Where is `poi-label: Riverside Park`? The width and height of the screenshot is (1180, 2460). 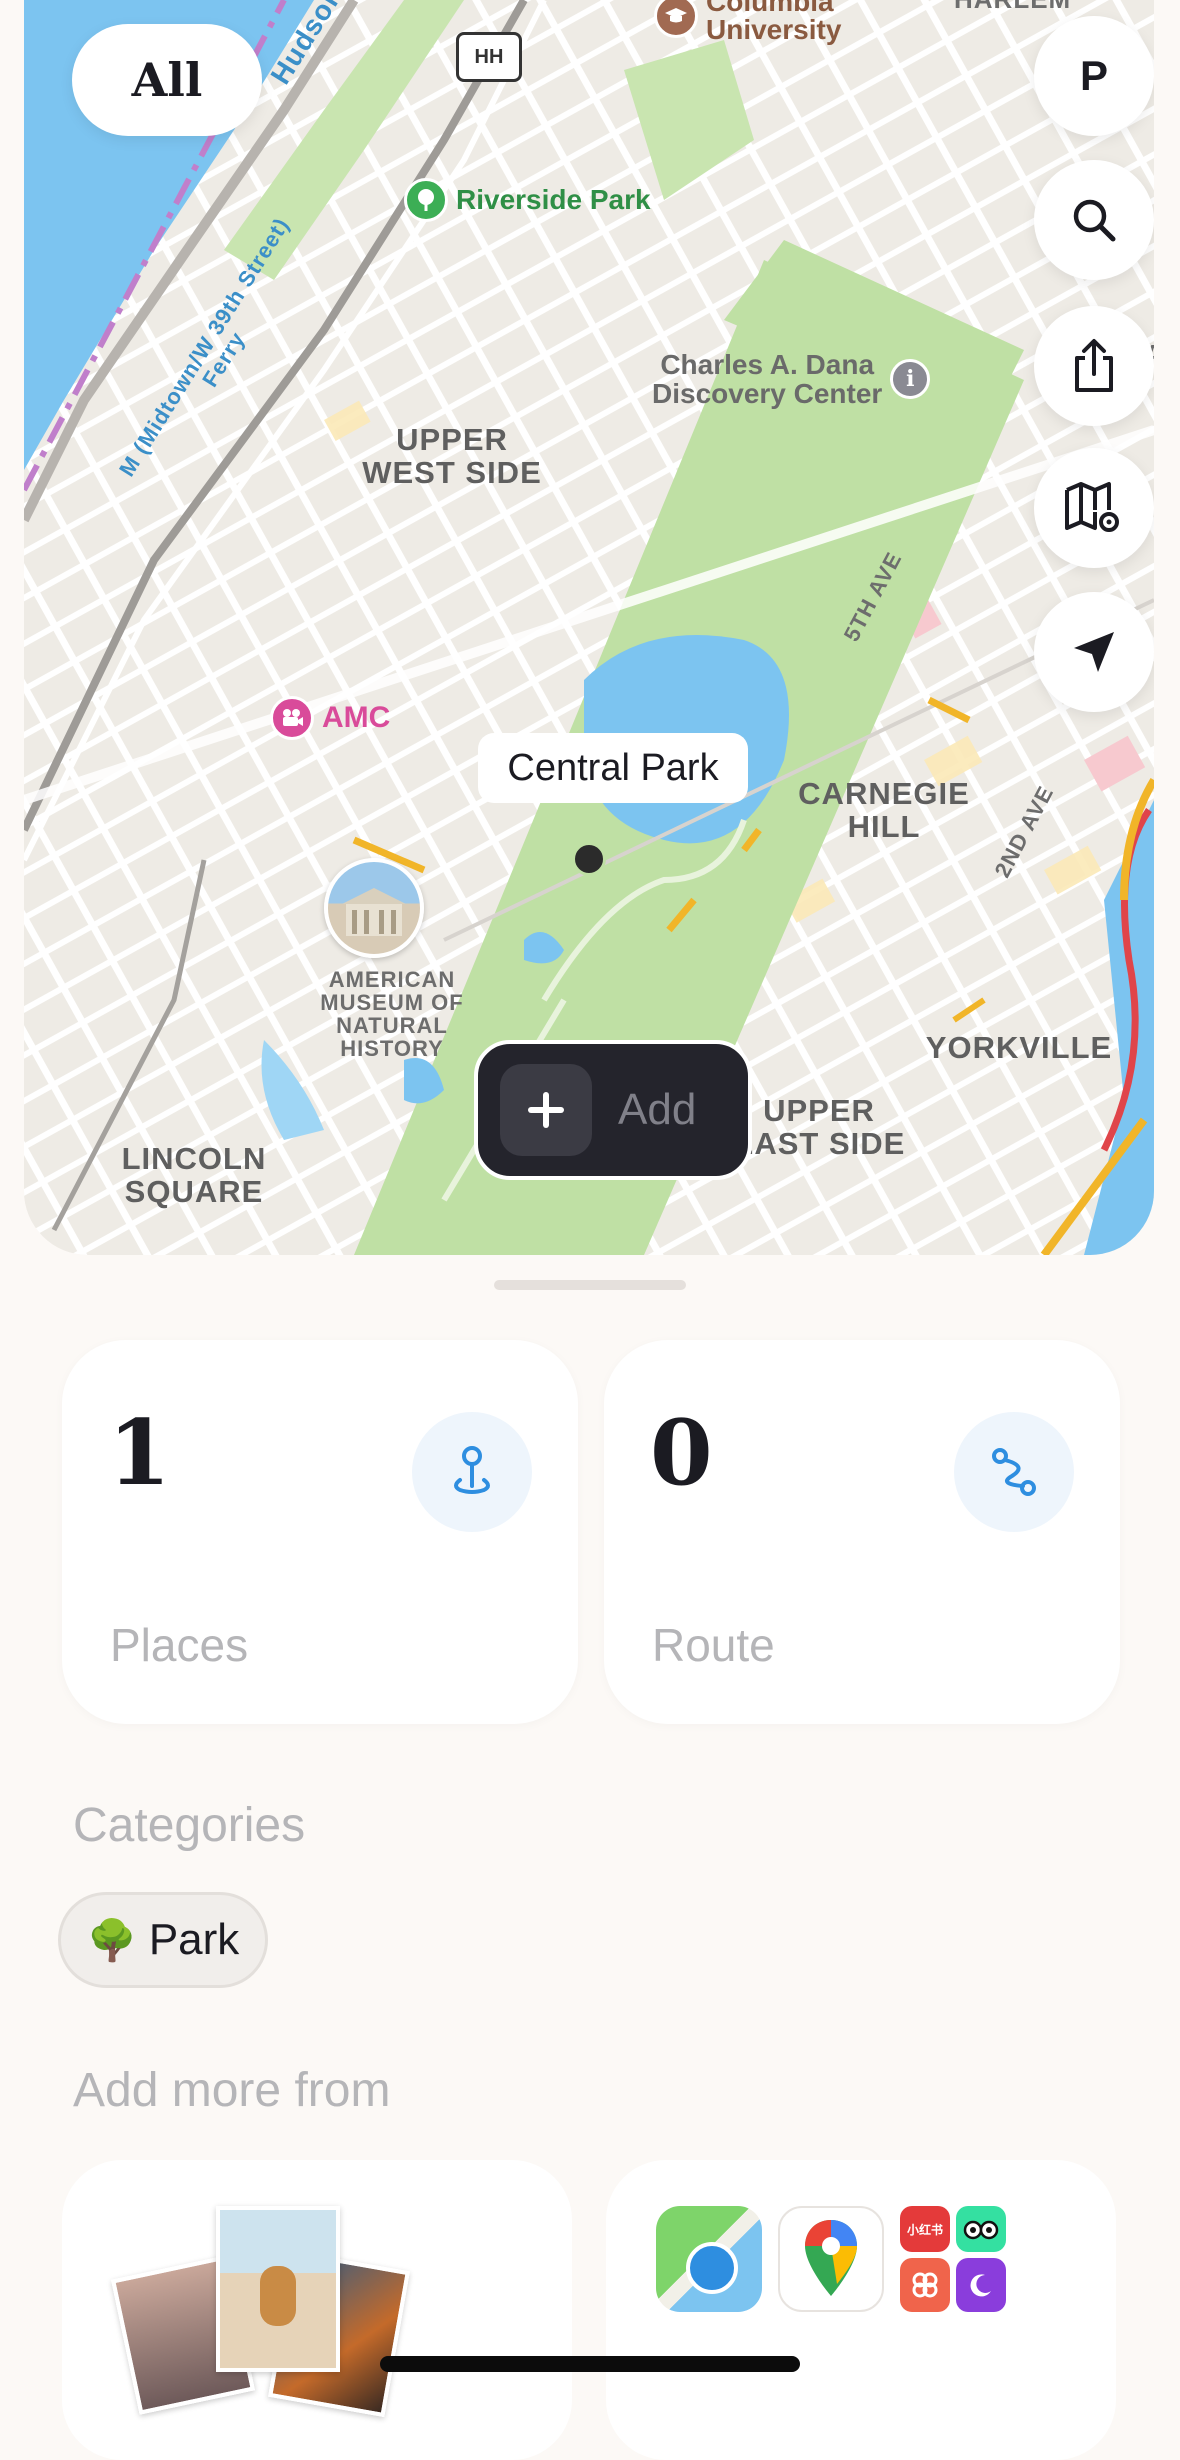 poi-label: Riverside Park is located at coordinates (553, 199).